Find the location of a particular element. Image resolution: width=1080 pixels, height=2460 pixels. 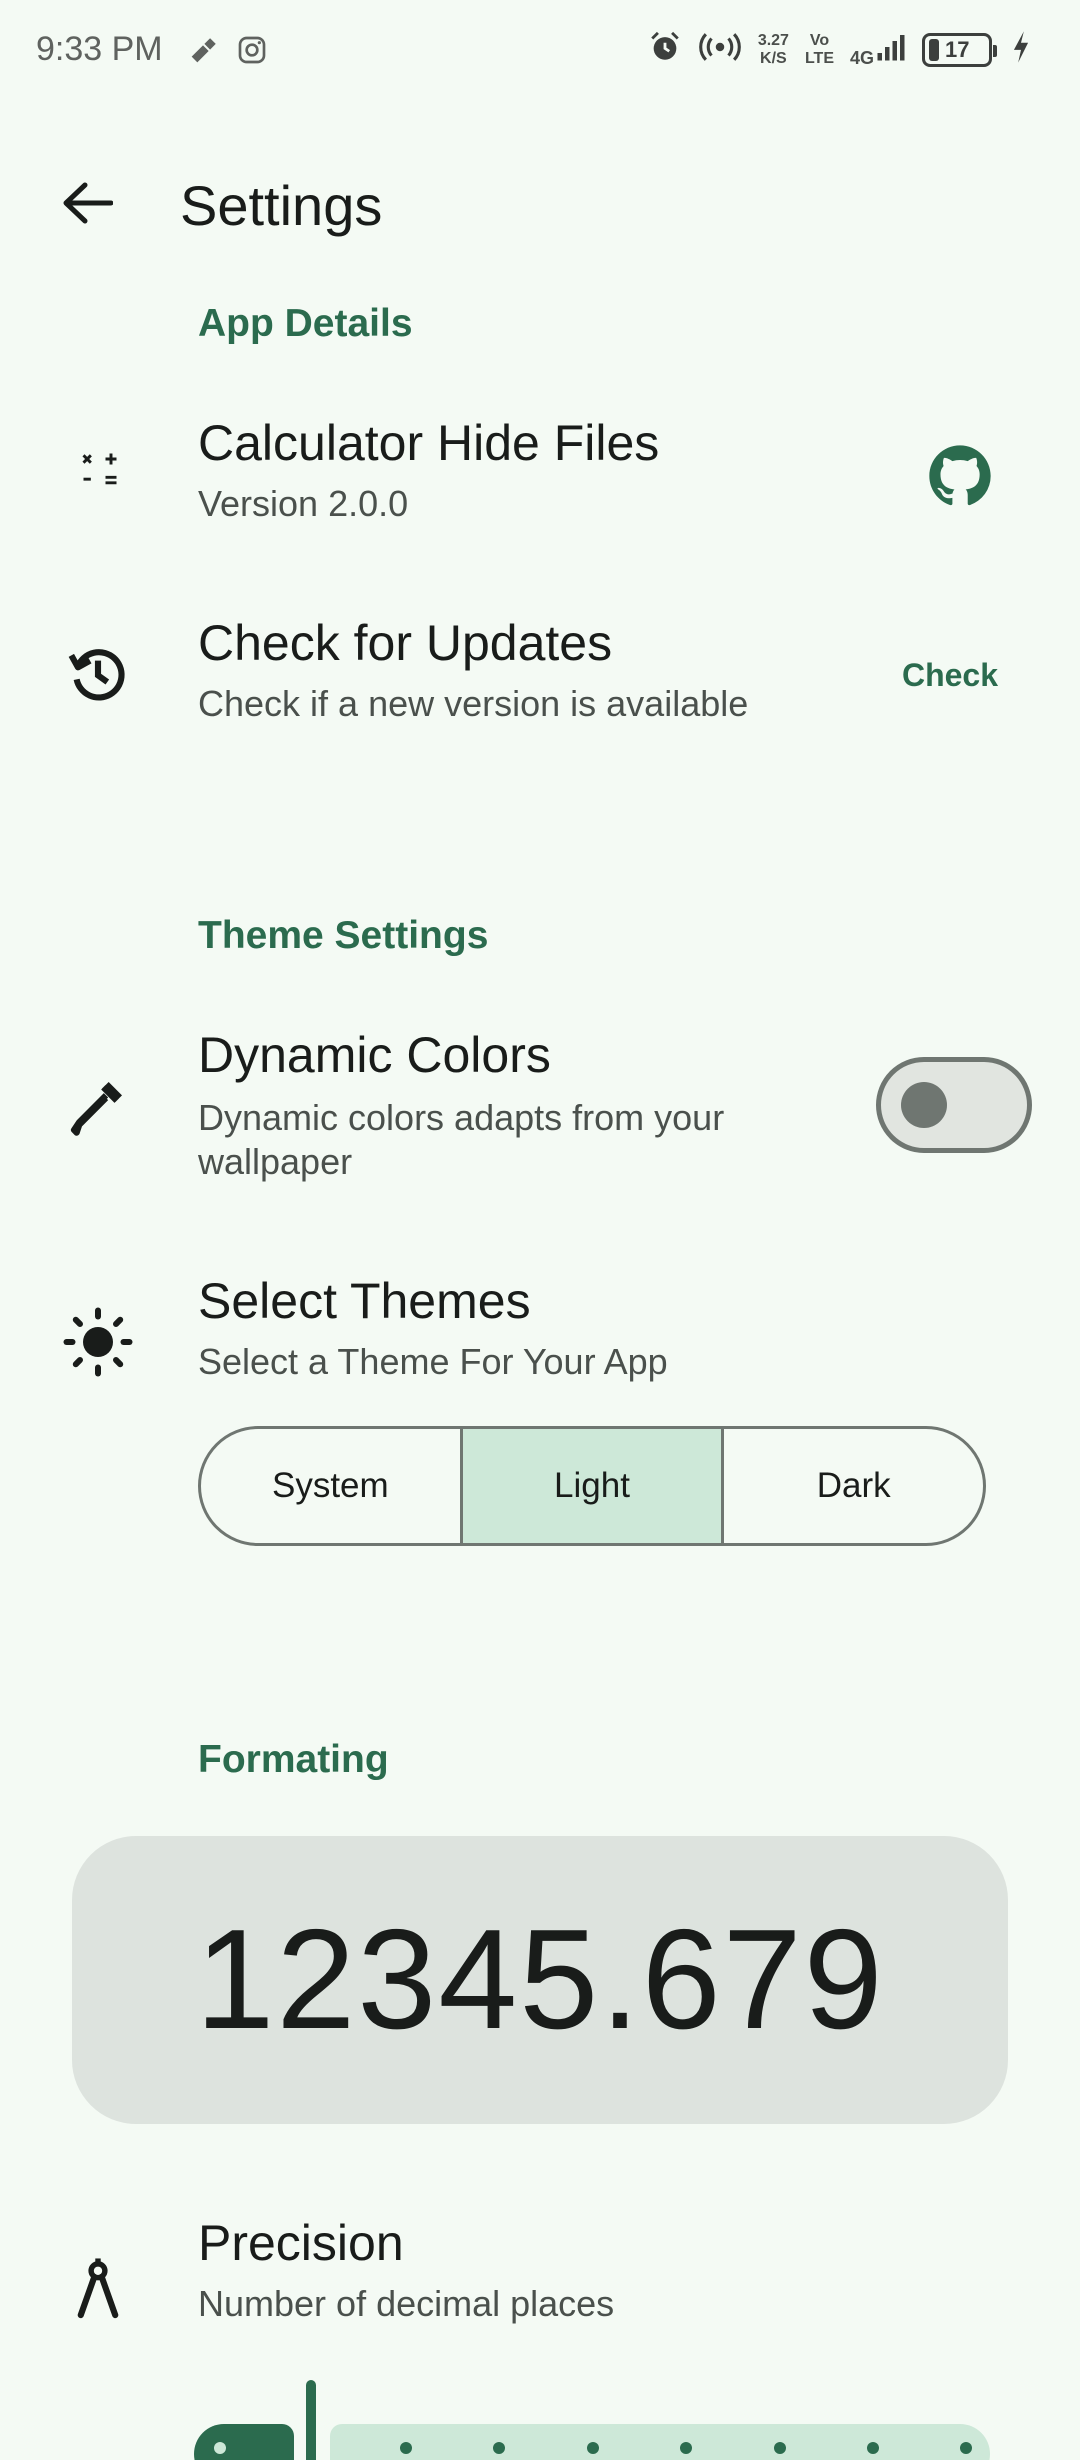

hotspot-icon is located at coordinates (720, 49).